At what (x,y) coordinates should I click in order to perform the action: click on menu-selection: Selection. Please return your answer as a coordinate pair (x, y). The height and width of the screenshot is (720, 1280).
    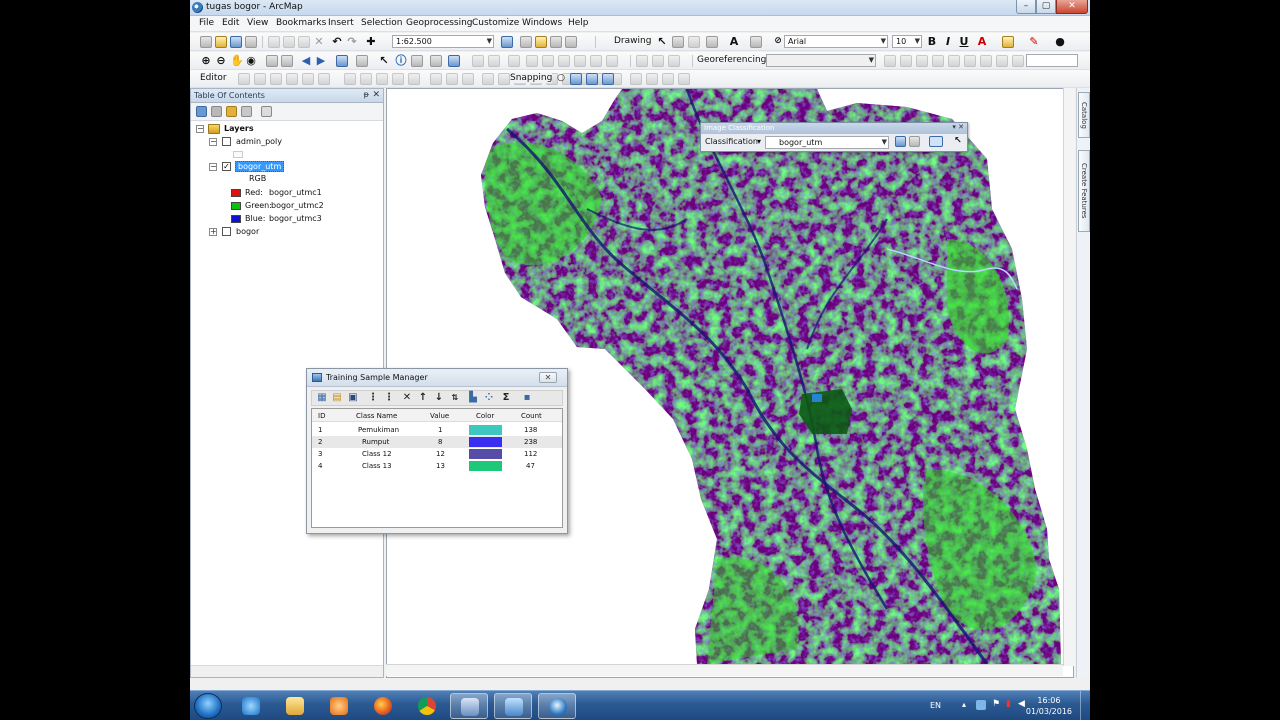
    Looking at the image, I should click on (381, 23).